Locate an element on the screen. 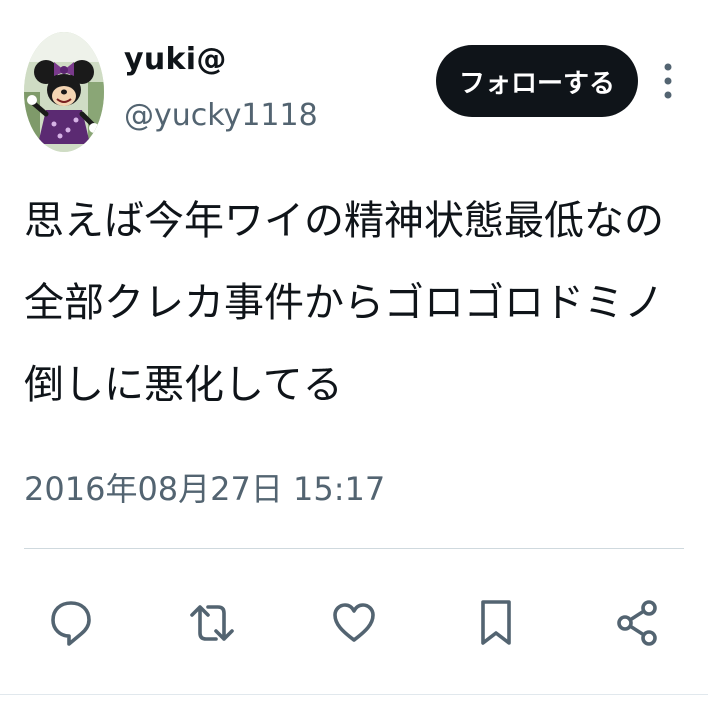 Image resolution: width=708 pixels, height=708 pixels. divider is located at coordinates (354, 548).